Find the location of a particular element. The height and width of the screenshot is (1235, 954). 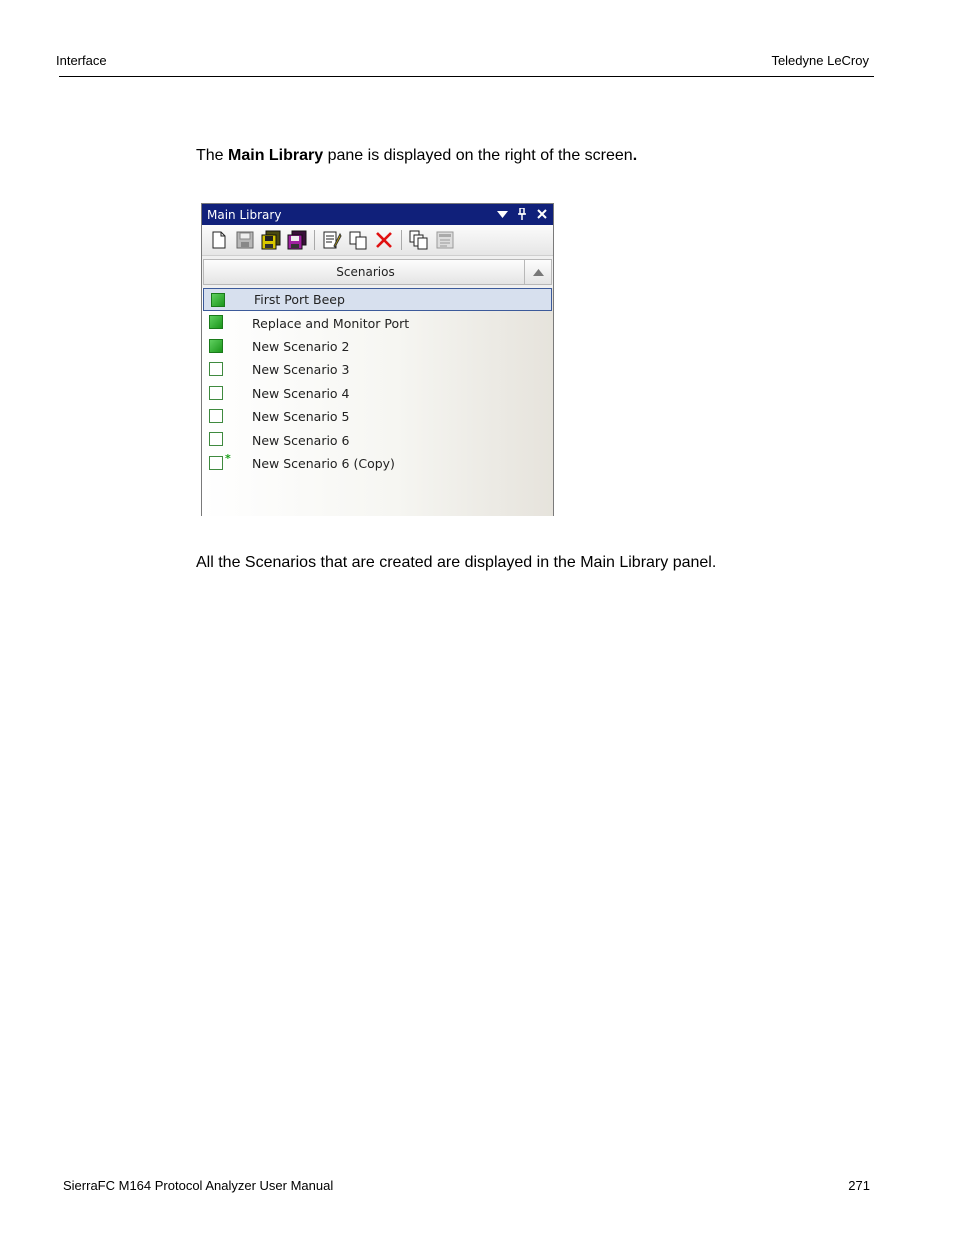

scenario-row: New Scenario 3 is located at coordinates (377, 369).